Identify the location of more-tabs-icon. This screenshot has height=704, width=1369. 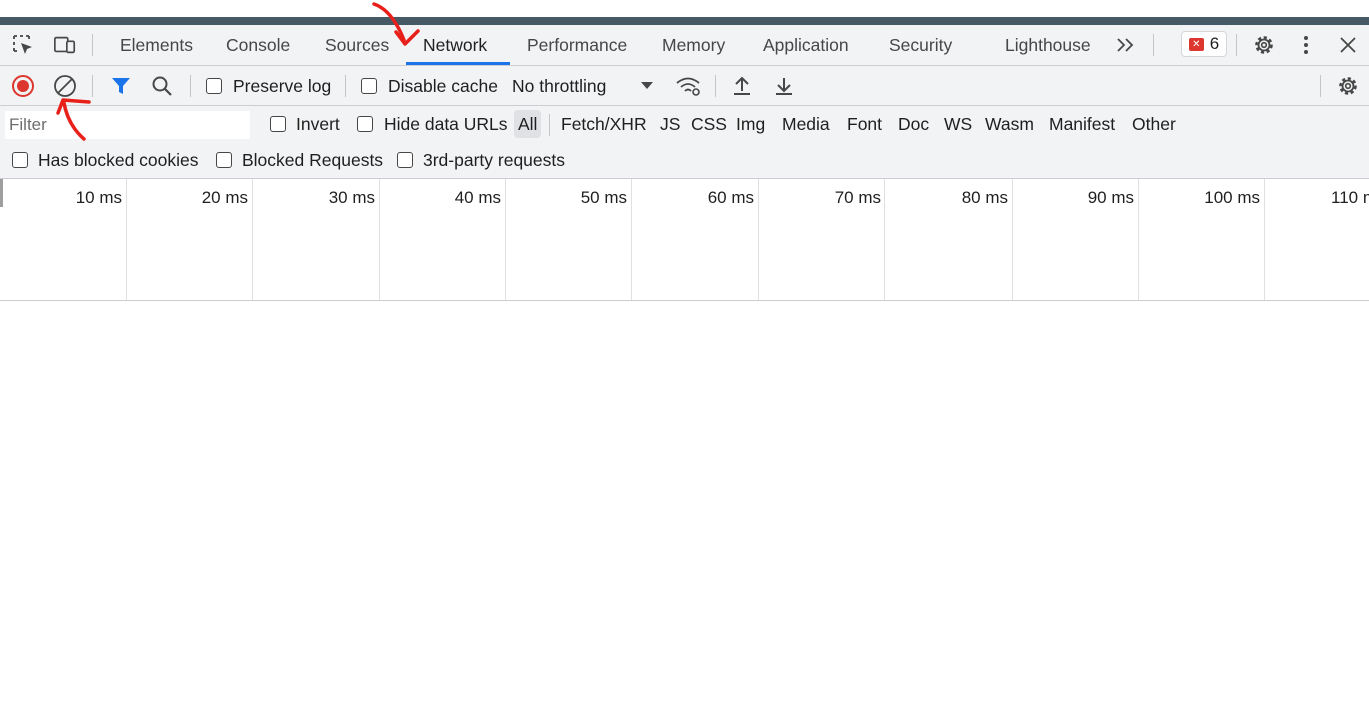
(1126, 45).